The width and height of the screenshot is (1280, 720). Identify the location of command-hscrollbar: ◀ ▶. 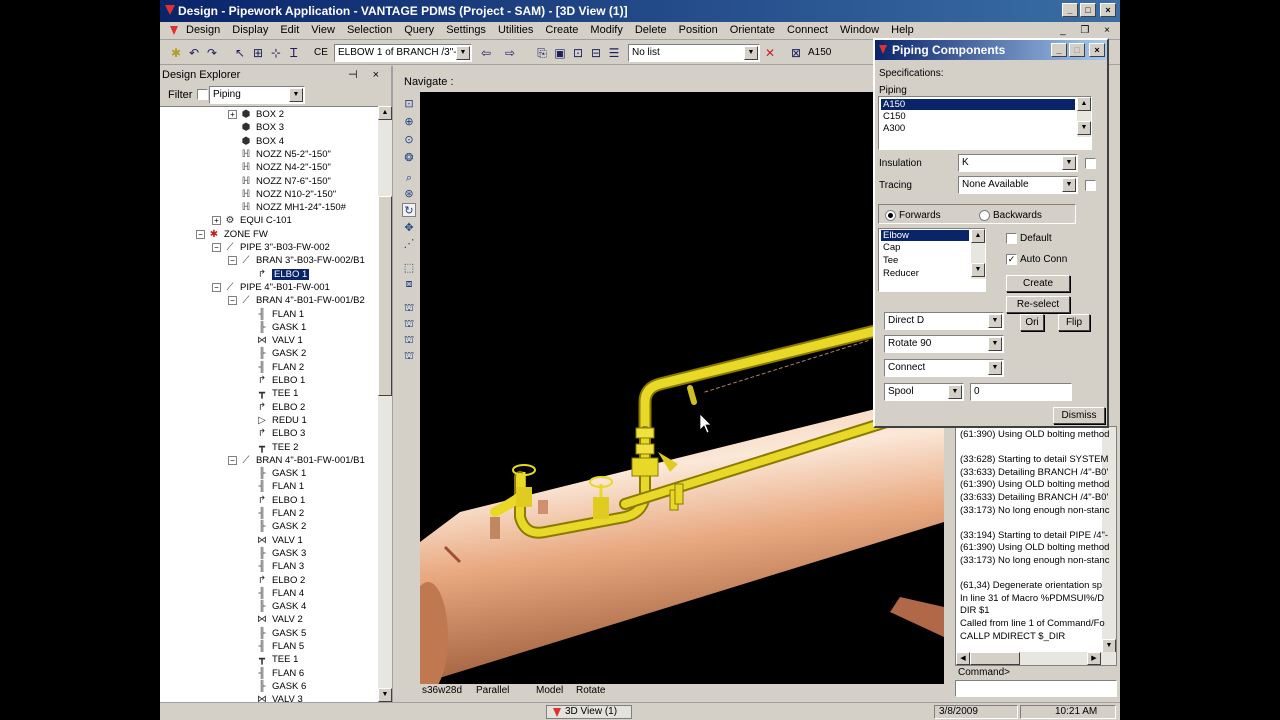
(1036, 658).